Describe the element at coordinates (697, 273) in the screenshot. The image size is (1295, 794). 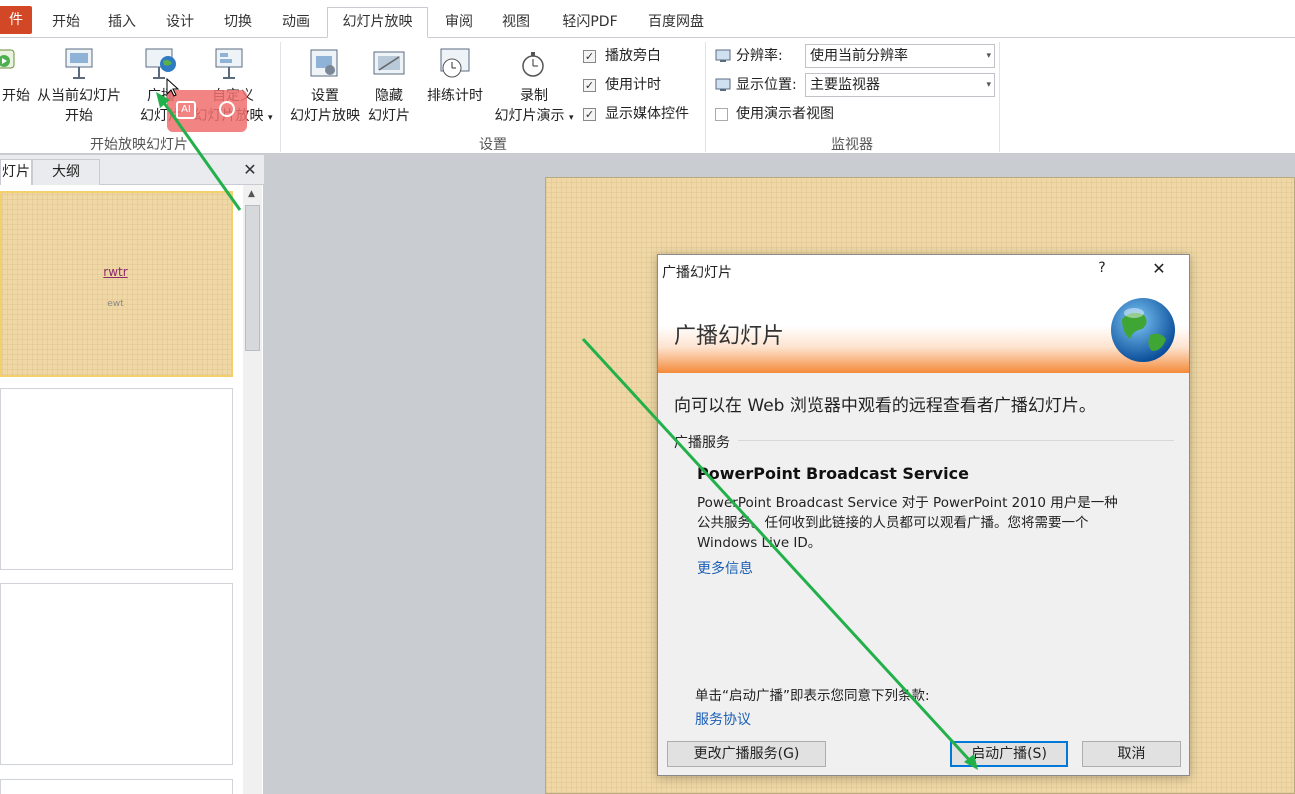
I see `dialog-title: 广播幻灯片` at that location.